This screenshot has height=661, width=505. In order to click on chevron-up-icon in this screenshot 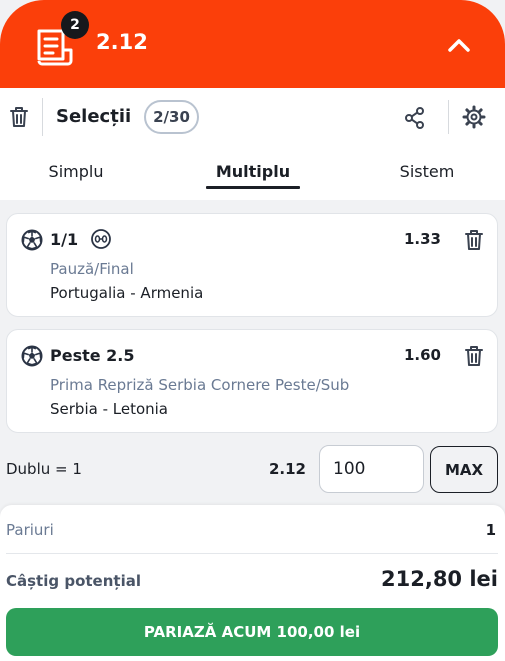, I will do `click(459, 45)`.